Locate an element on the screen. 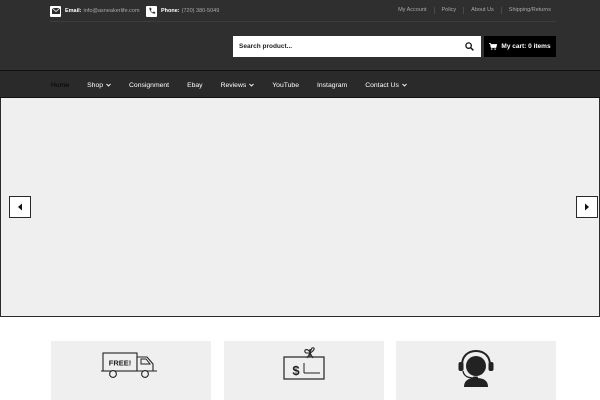 The width and height of the screenshot is (600, 400). top-link-about-us: About Us is located at coordinates (478, 10).